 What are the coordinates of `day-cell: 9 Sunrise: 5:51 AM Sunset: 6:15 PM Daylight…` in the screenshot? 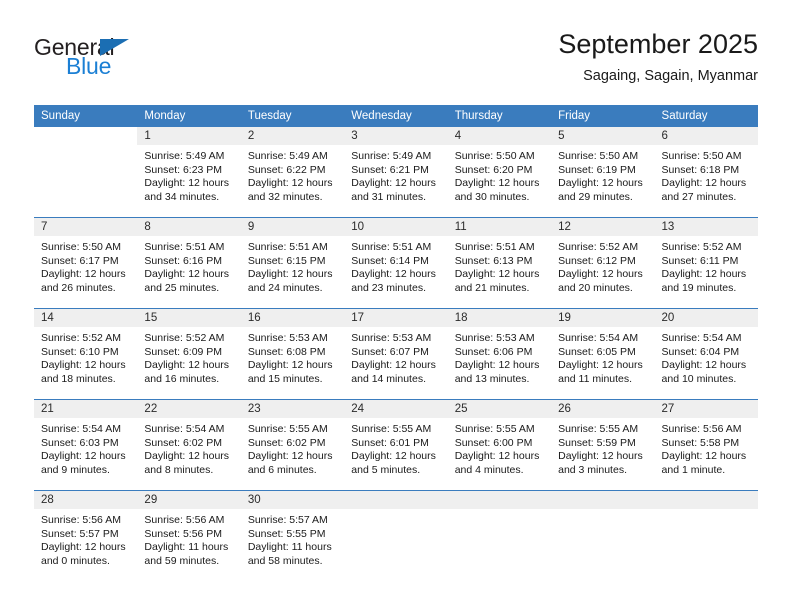 It's located at (292, 263).